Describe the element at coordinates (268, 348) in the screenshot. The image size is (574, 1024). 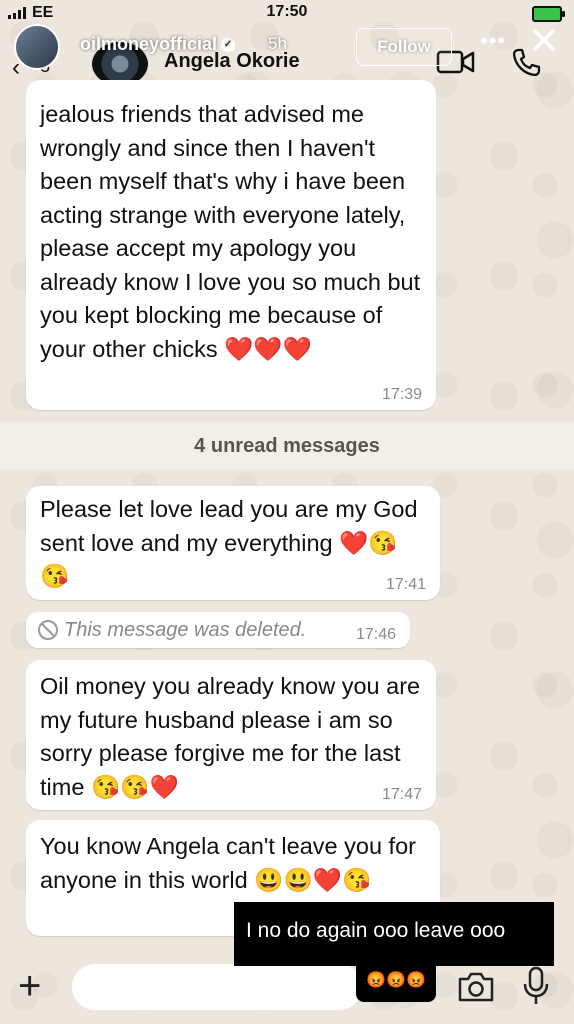
I see `message-emoji: ❤️❤️❤️` at that location.